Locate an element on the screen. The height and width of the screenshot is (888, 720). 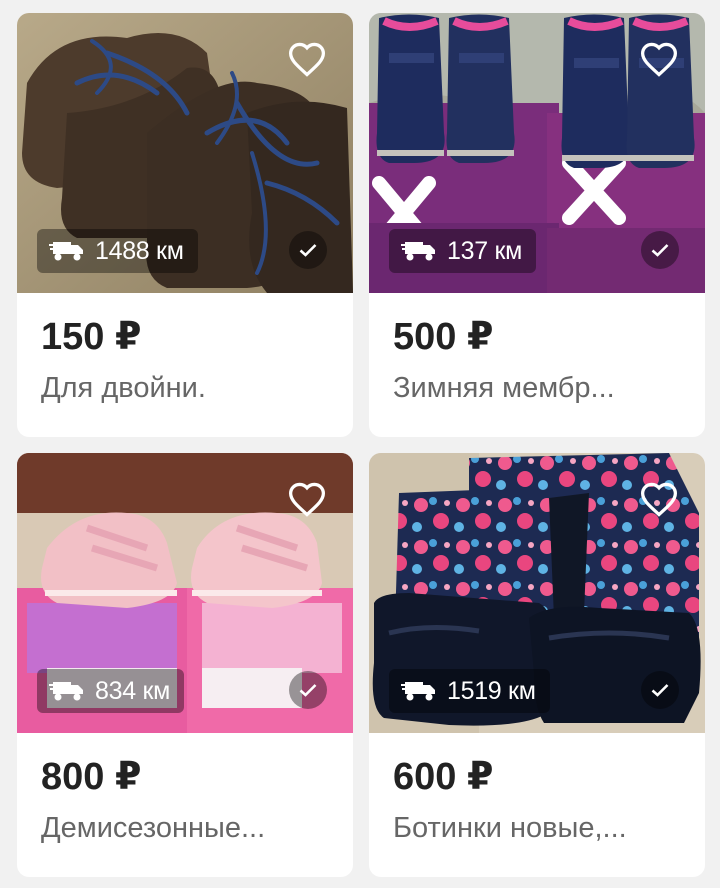
distance-label: 1519 км is located at coordinates (491, 690).